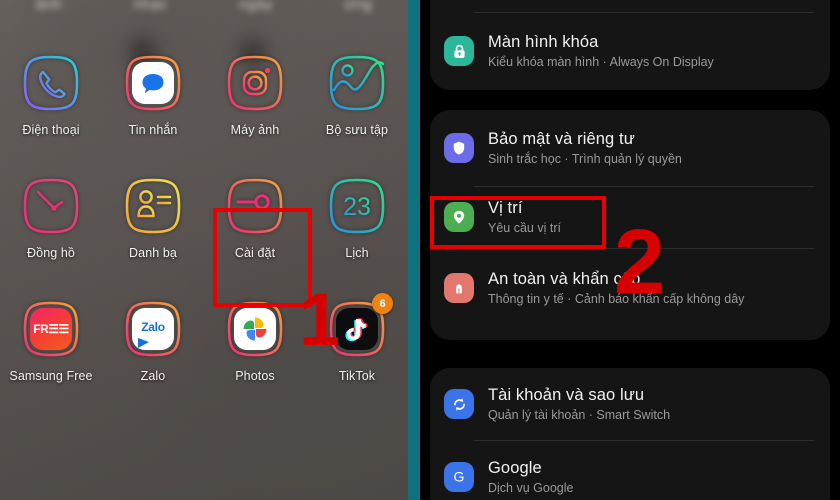 This screenshot has width=840, height=500. I want to click on app-icon-tin-nhan: Tin nhắn, so click(153, 94).